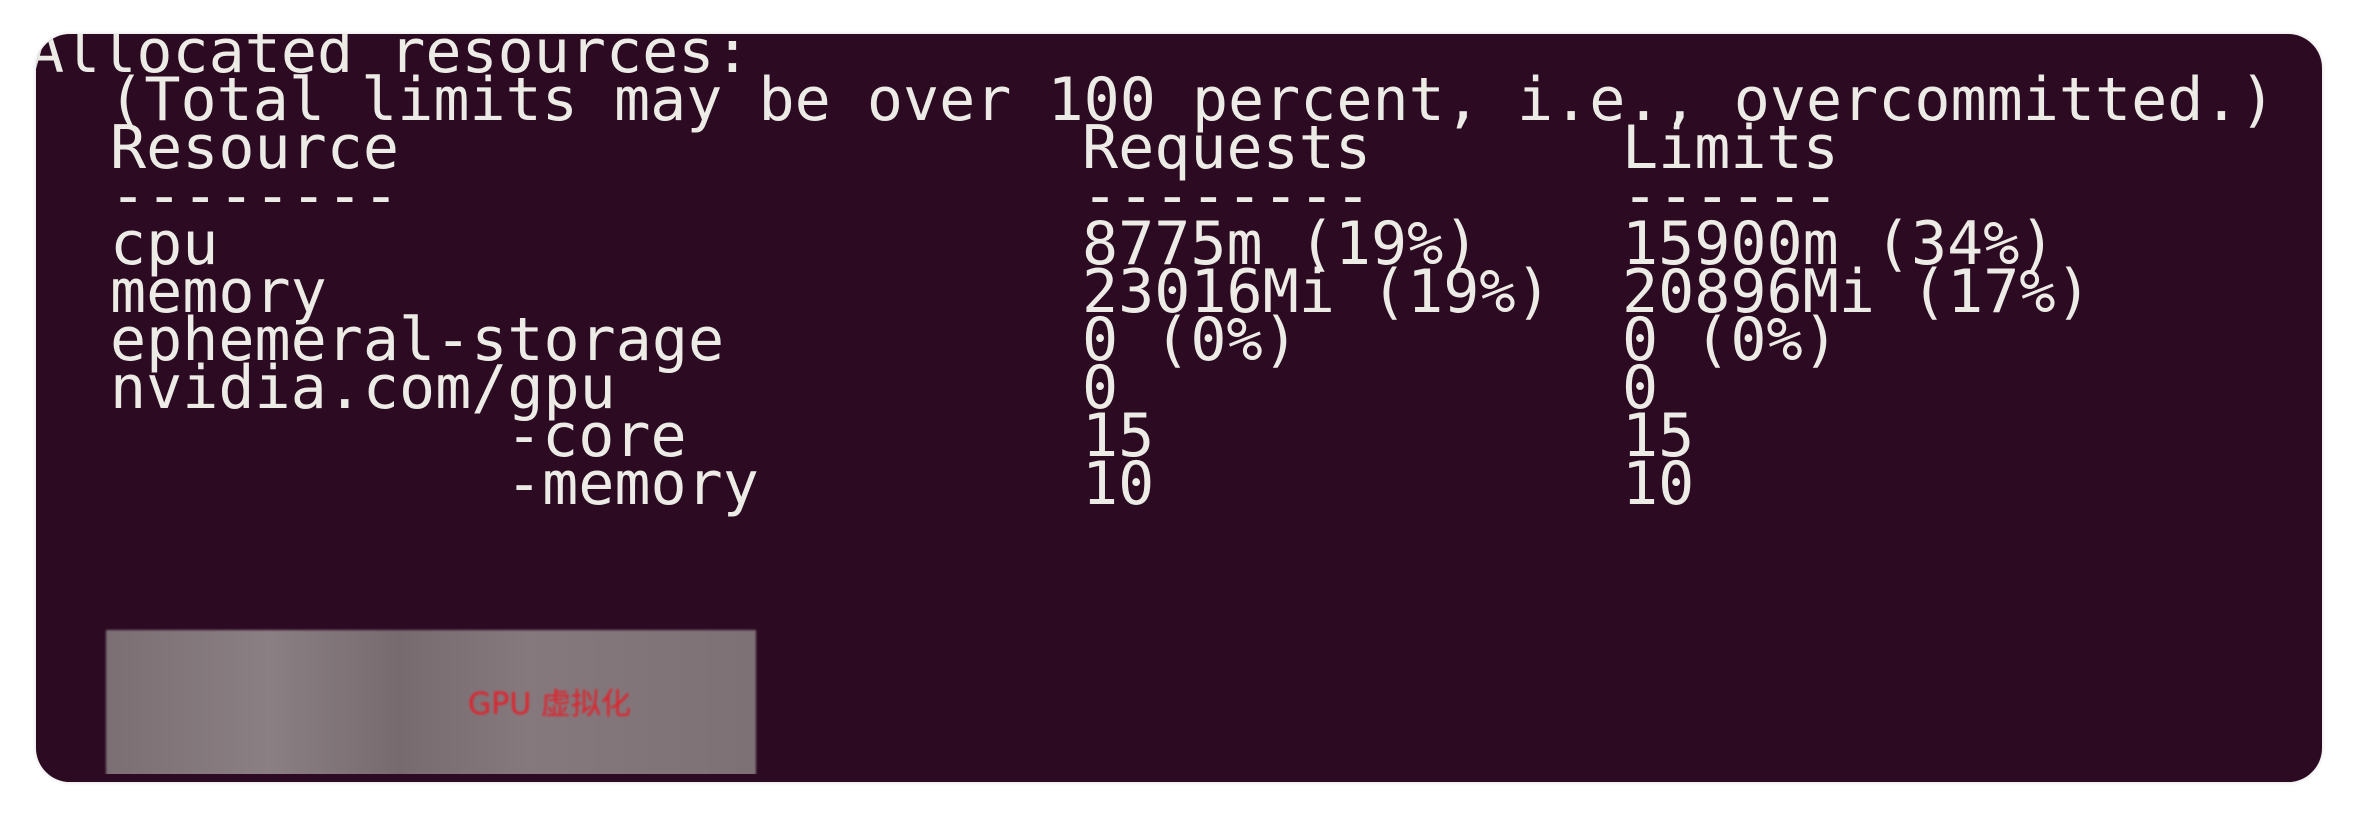 Image resolution: width=2358 pixels, height=820 pixels. I want to click on redaction-label: GPU 虚拟化, so click(549, 704).